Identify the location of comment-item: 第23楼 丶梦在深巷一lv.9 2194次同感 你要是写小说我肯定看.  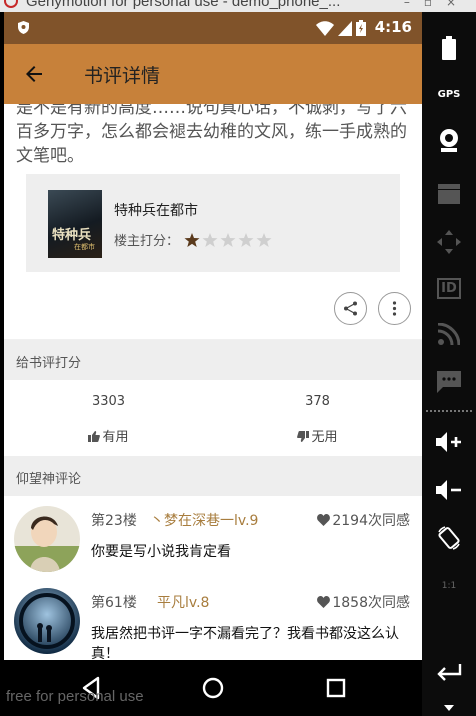
(213, 541).